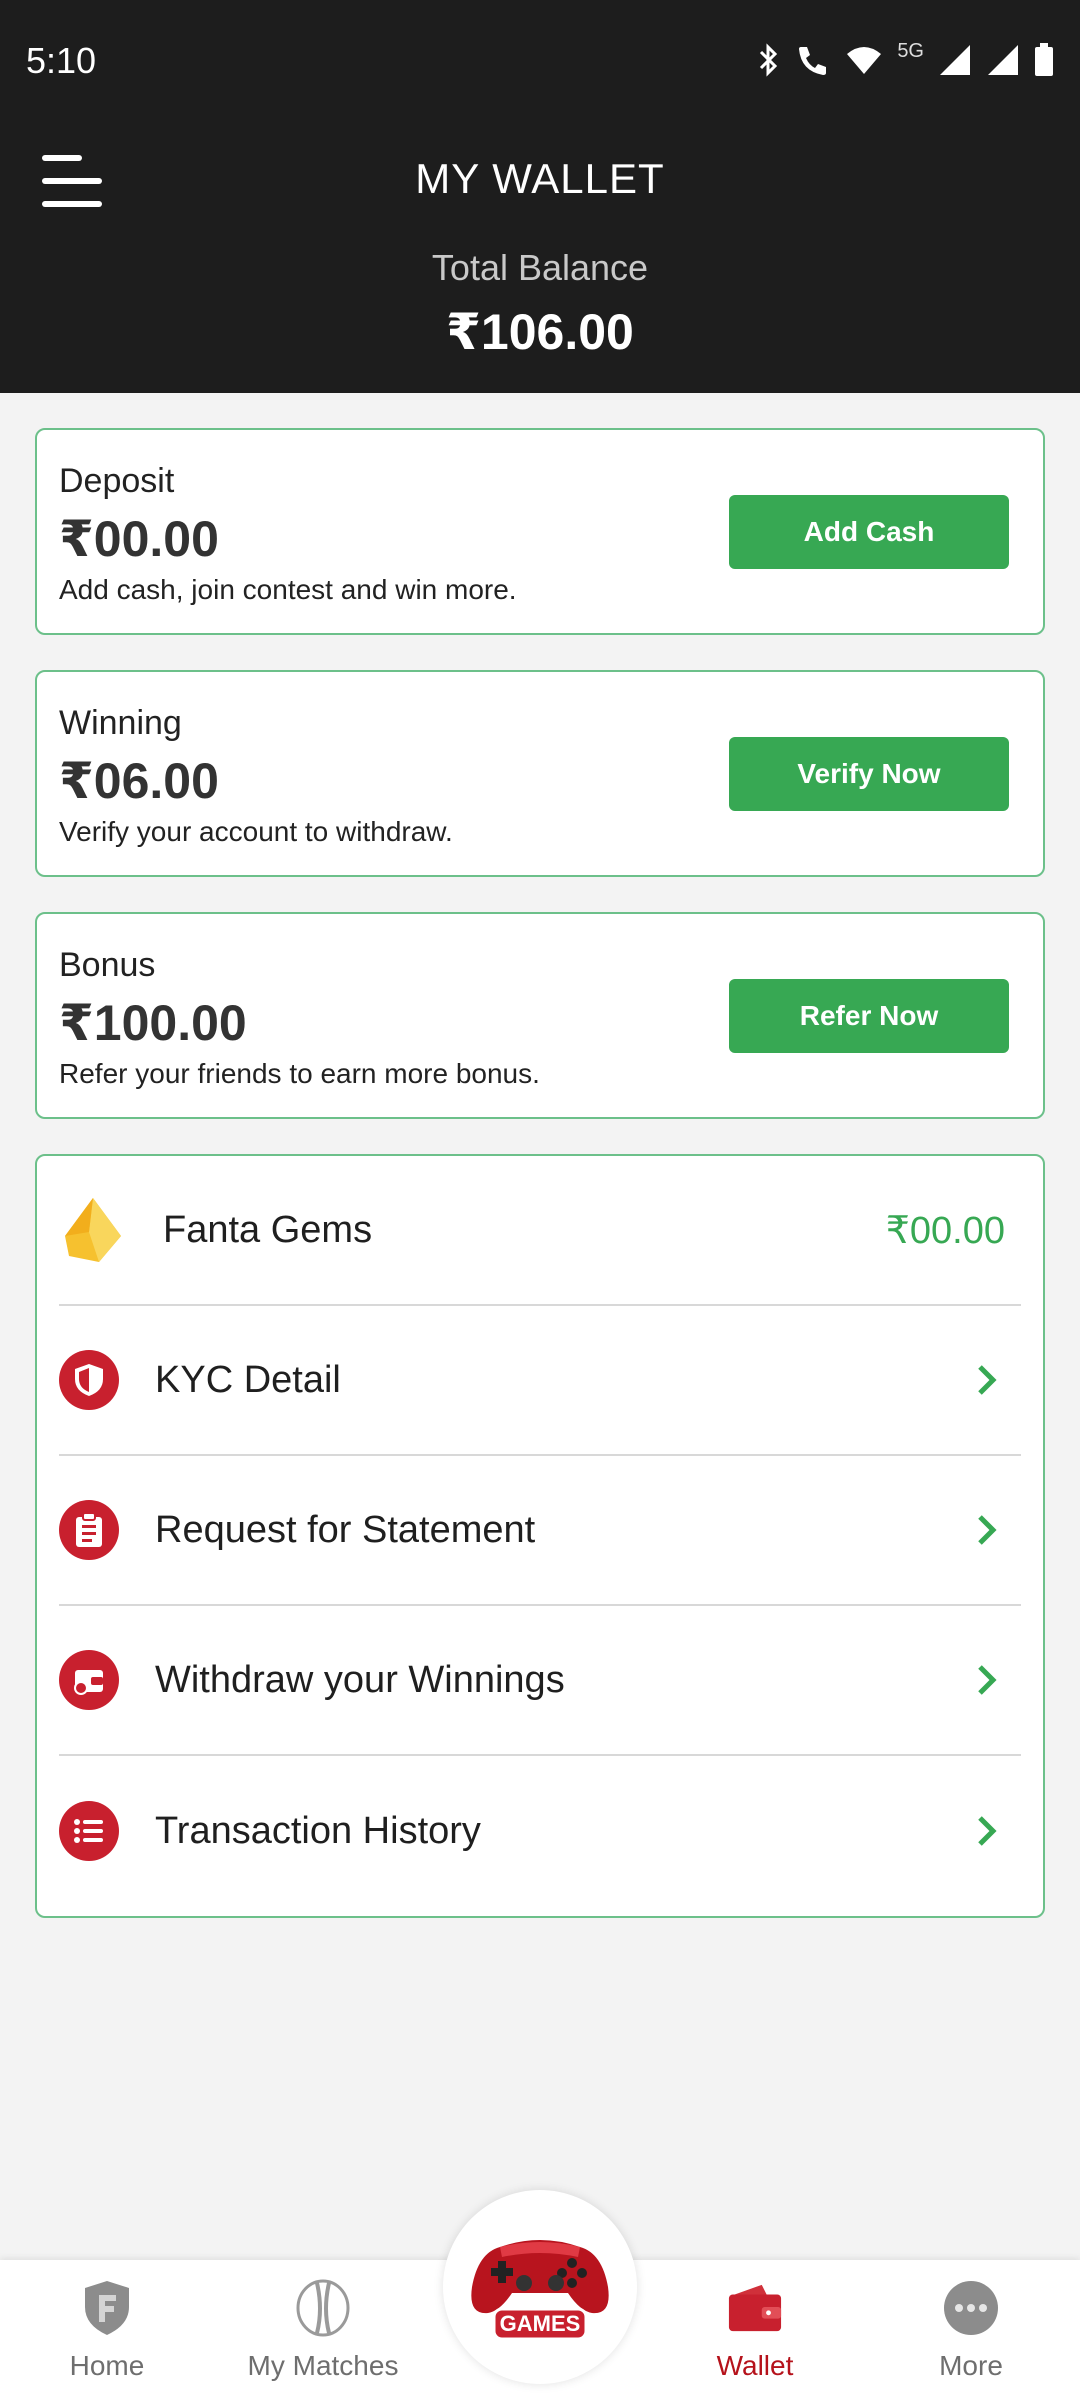  I want to click on page-title: MY WALLET, so click(540, 178).